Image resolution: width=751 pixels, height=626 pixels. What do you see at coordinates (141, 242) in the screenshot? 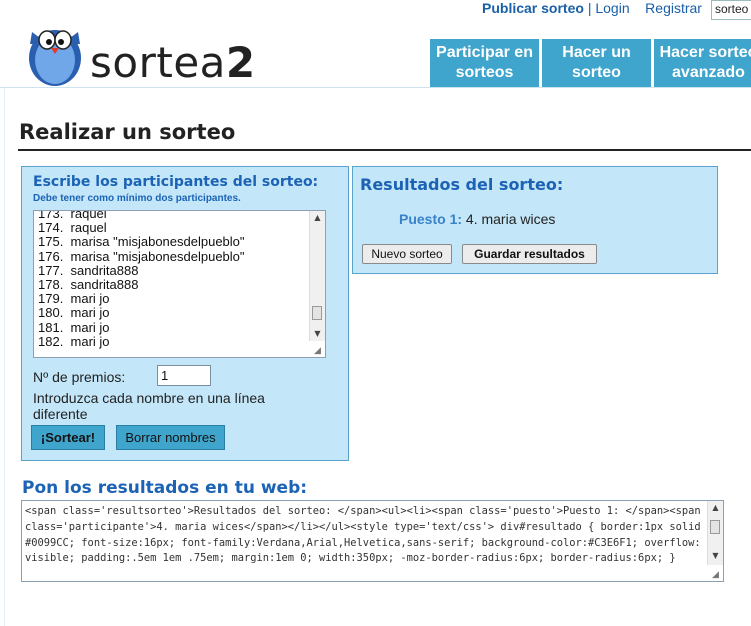
I see `participant-entry: 175. marisa "misjabonesdelpueblo"` at bounding box center [141, 242].